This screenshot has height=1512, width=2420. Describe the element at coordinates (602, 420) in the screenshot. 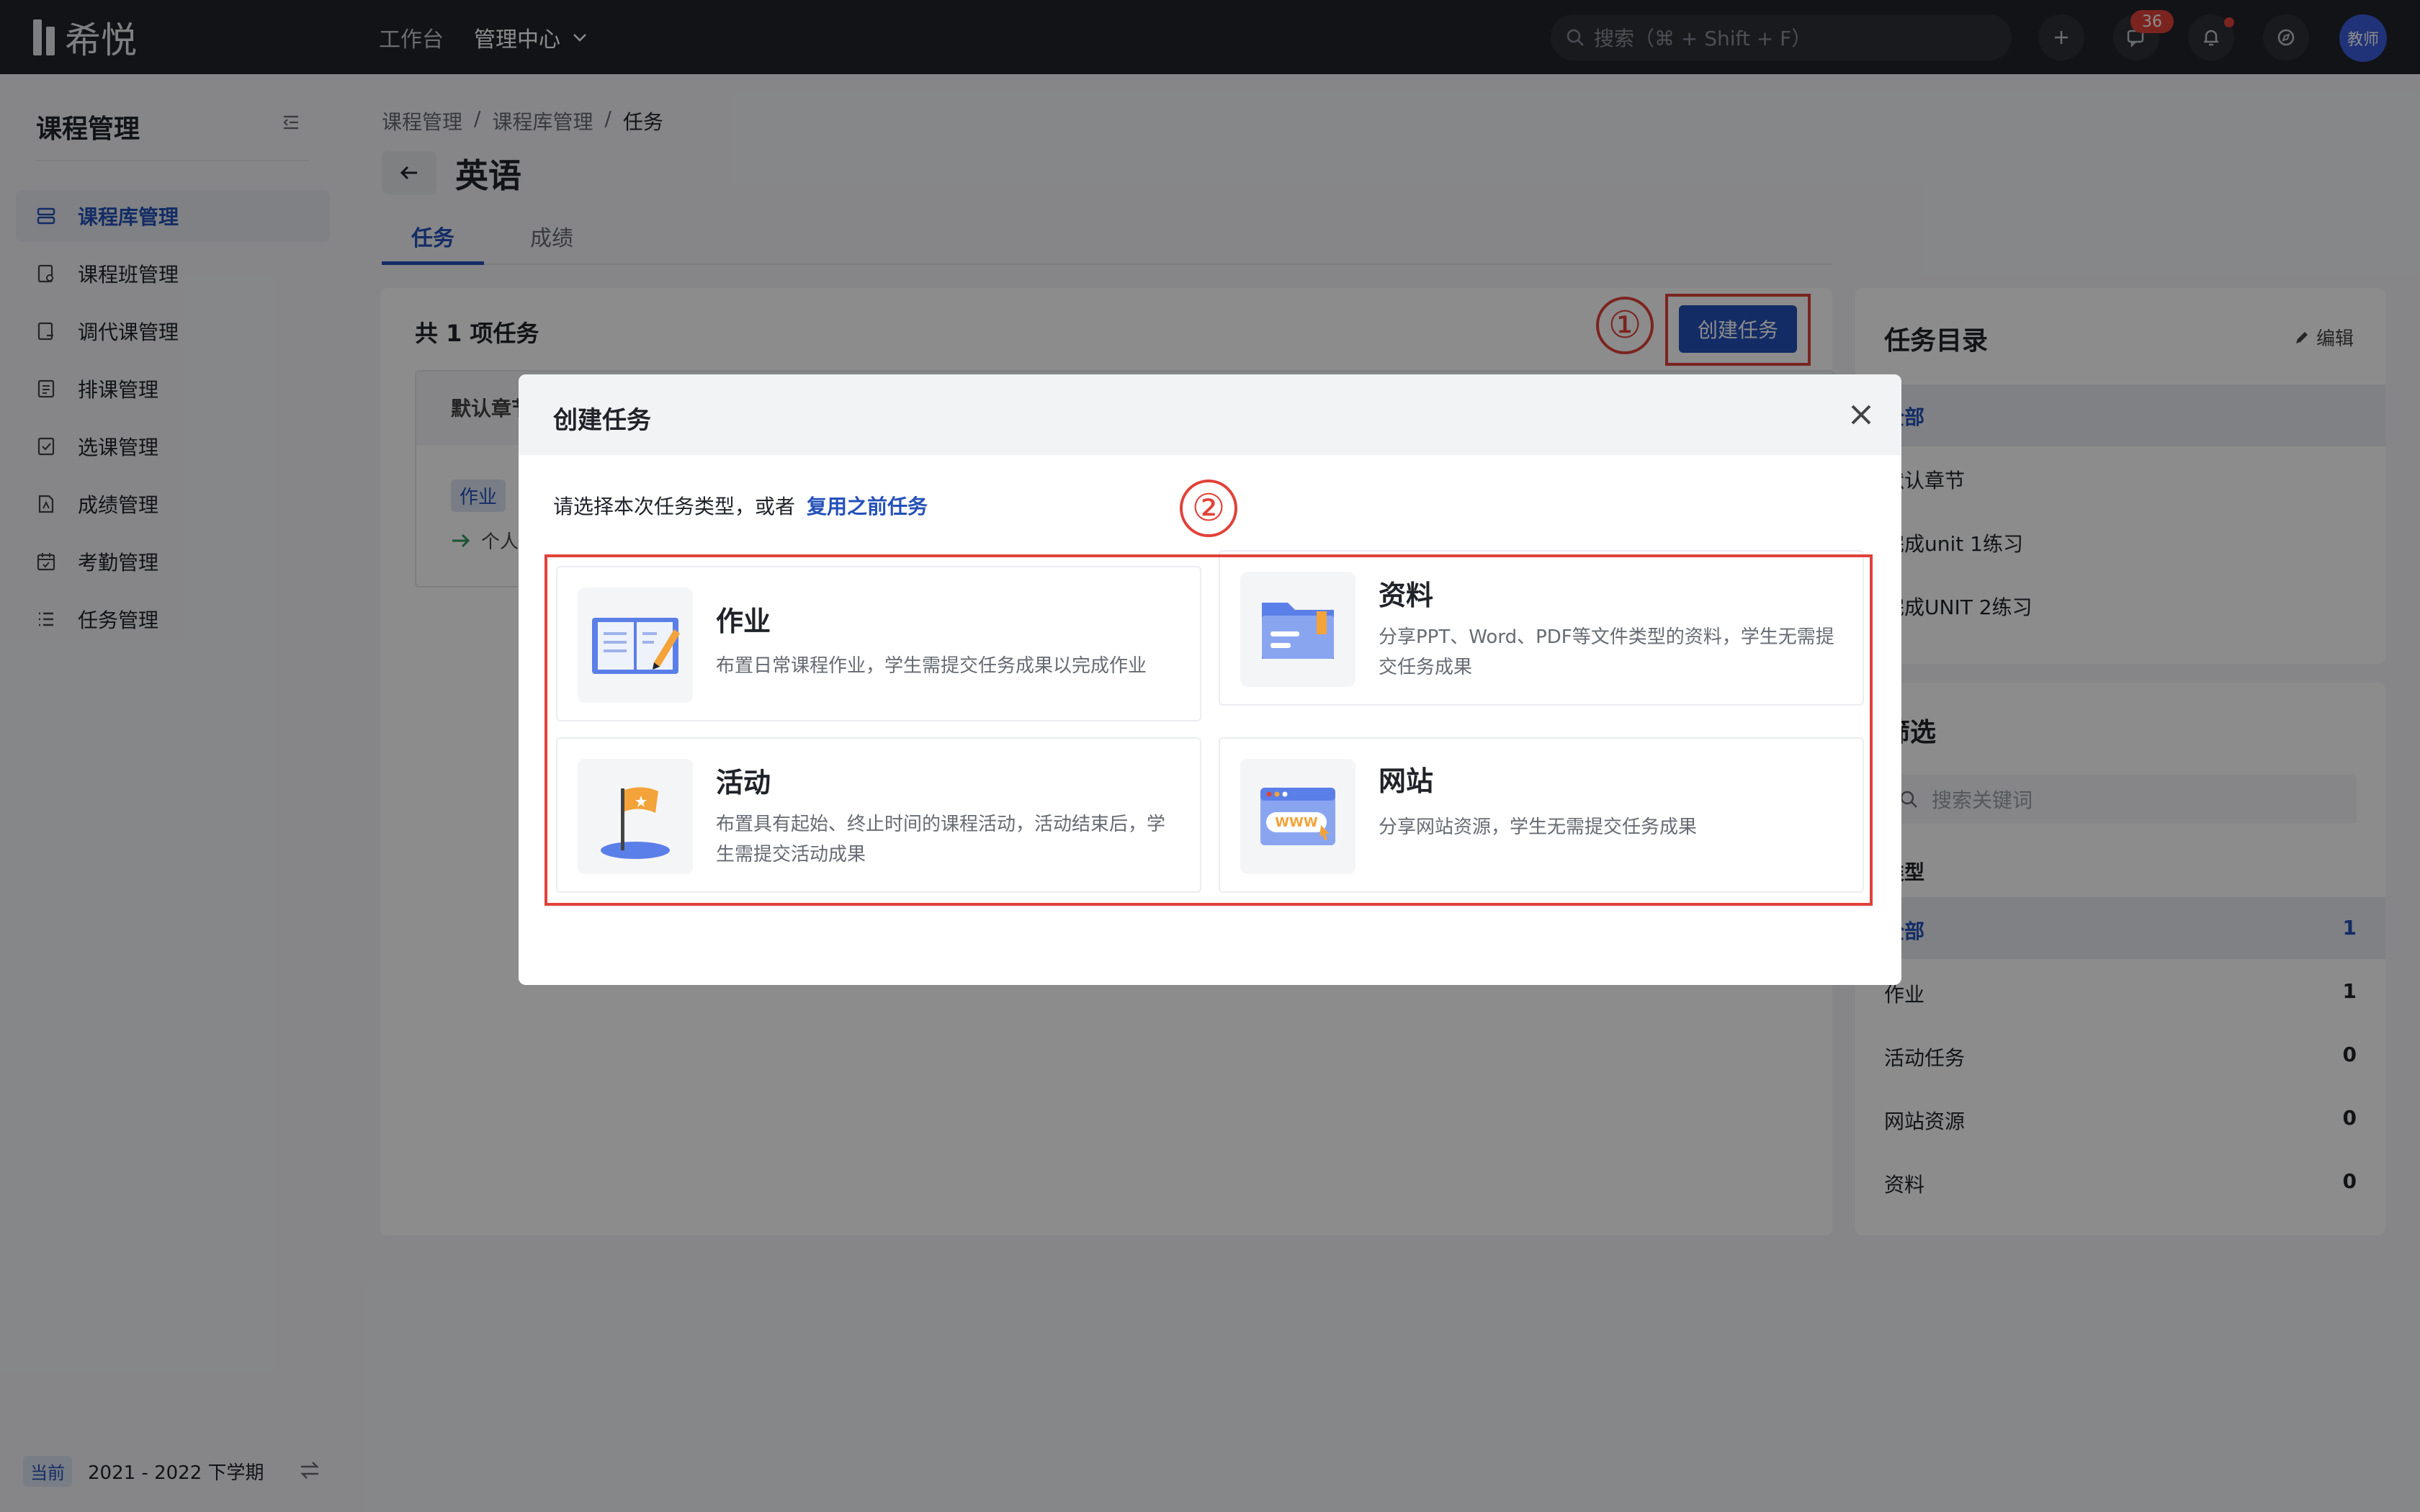

I see `modal-title: 创建任务` at that location.